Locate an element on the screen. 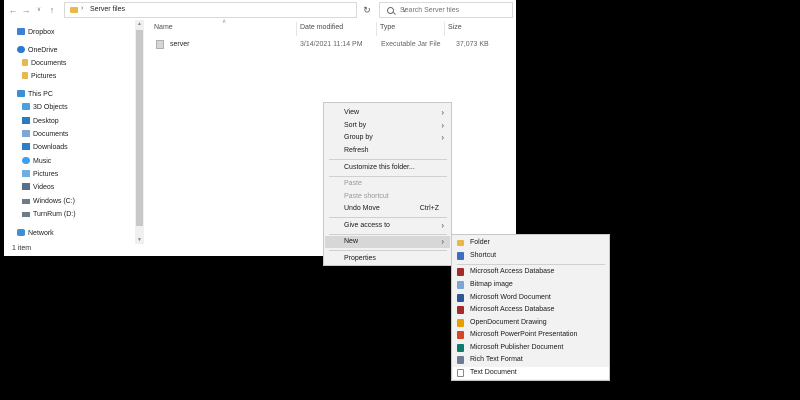  file-date-modified: 3/14/2021 11:14 PM is located at coordinates (331, 44).